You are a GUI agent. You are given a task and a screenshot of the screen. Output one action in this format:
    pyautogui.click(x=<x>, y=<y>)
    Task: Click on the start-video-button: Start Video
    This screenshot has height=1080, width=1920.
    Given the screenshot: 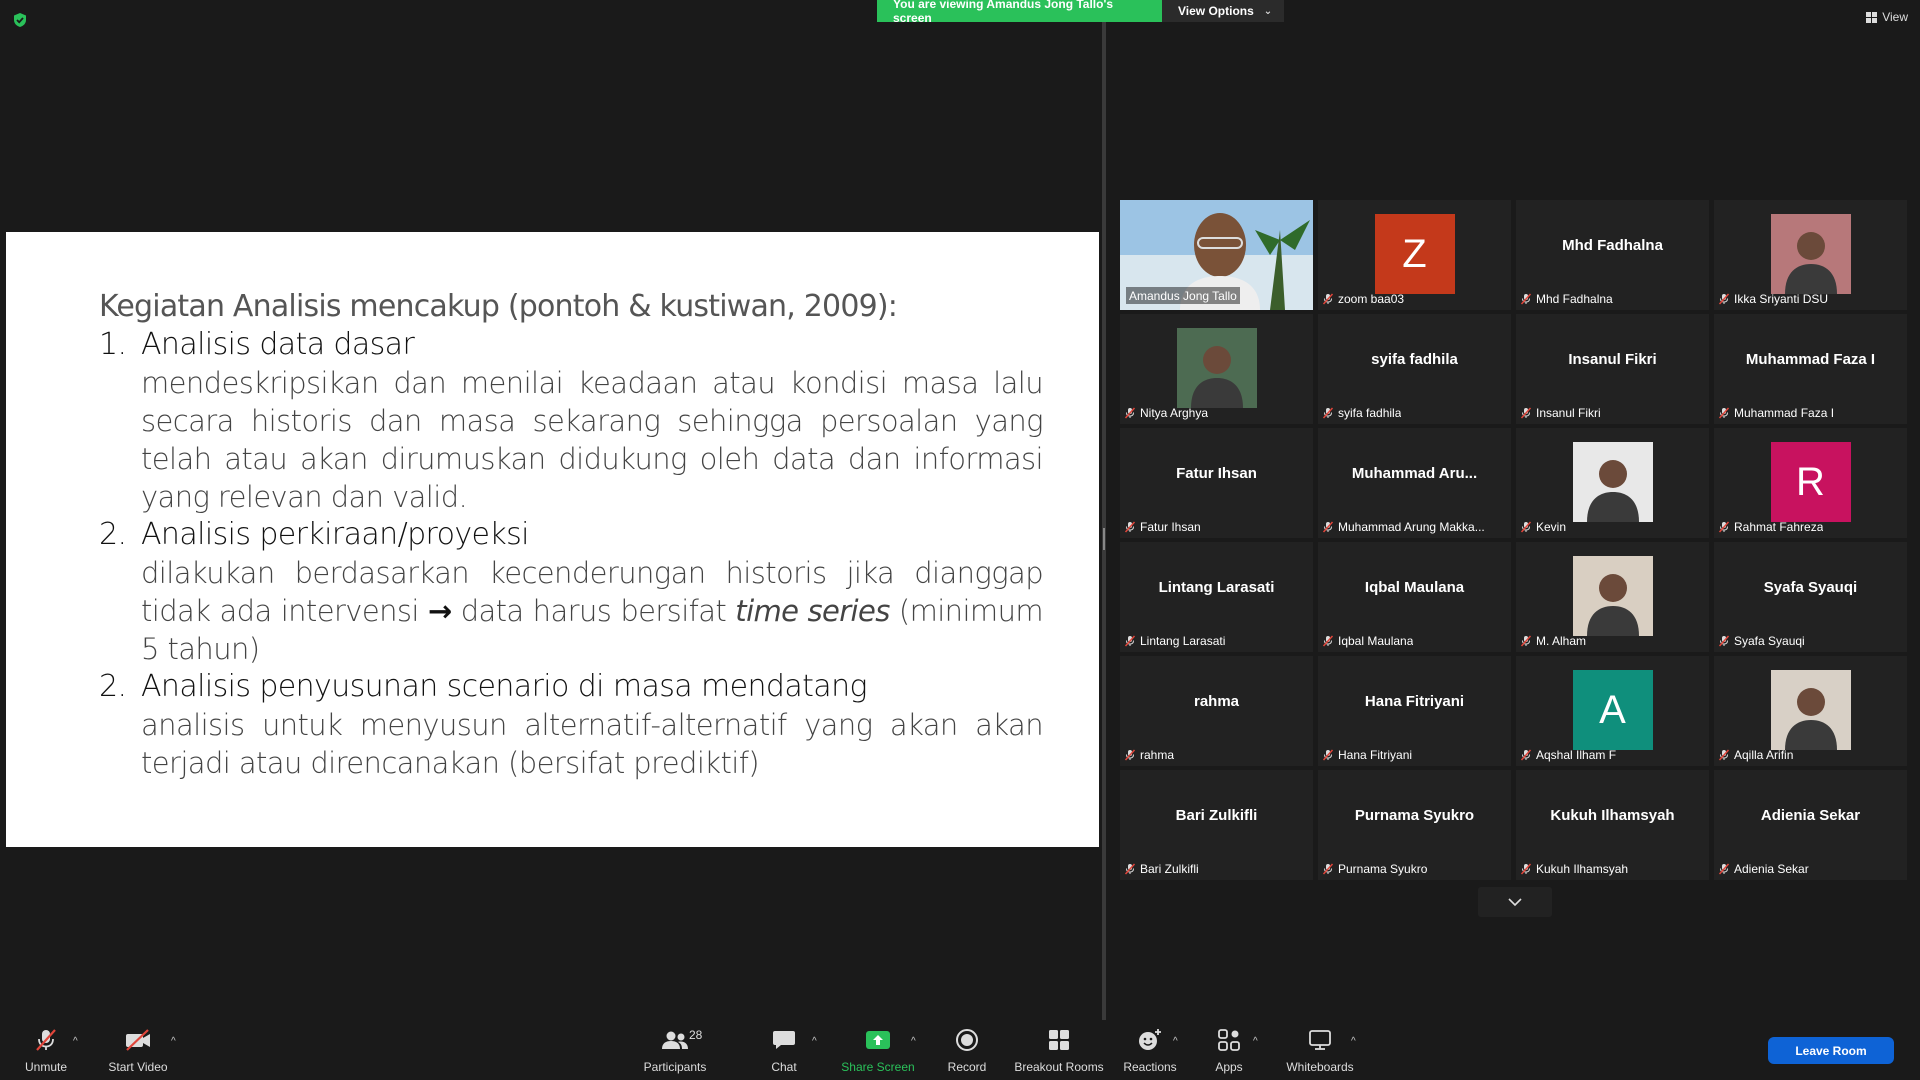 What is the action you would take?
    pyautogui.click(x=138, y=1050)
    